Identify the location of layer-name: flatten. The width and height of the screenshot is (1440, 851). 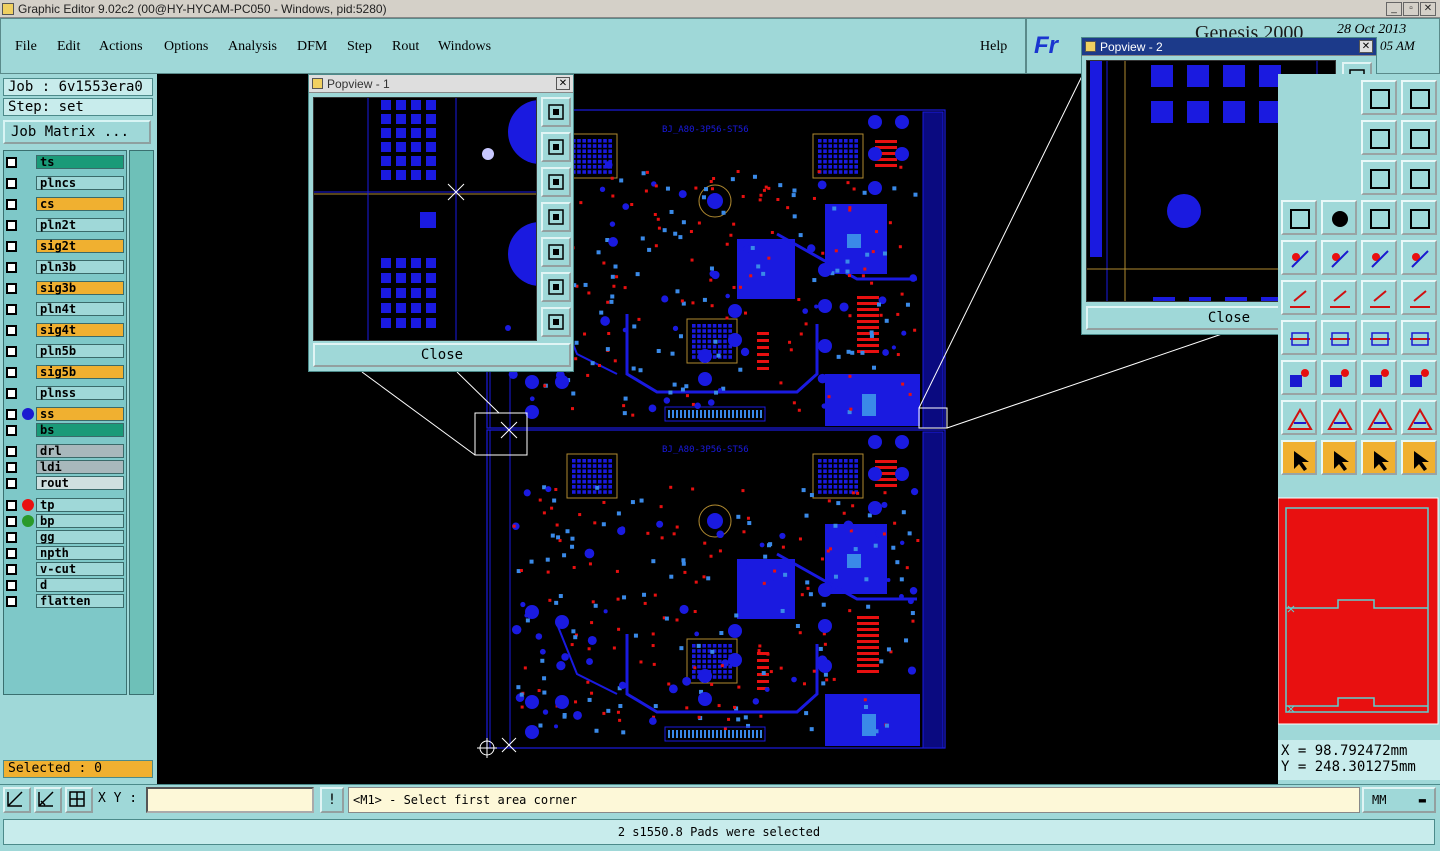
(80, 601).